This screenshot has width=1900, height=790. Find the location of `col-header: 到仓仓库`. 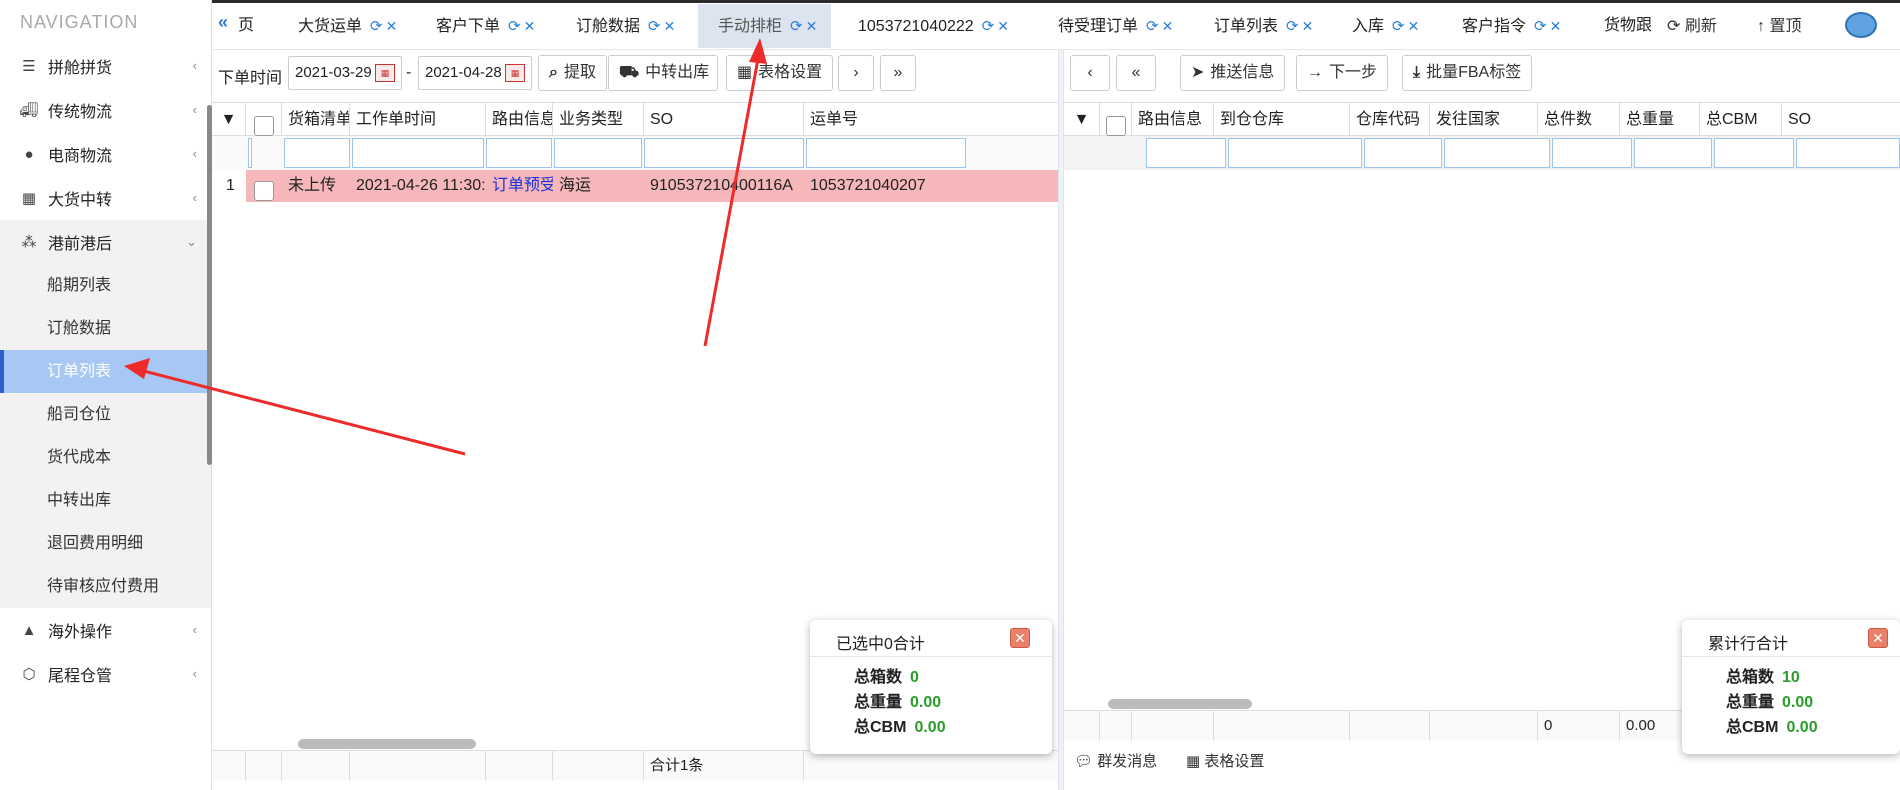

col-header: 到仓仓库 is located at coordinates (1282, 120).